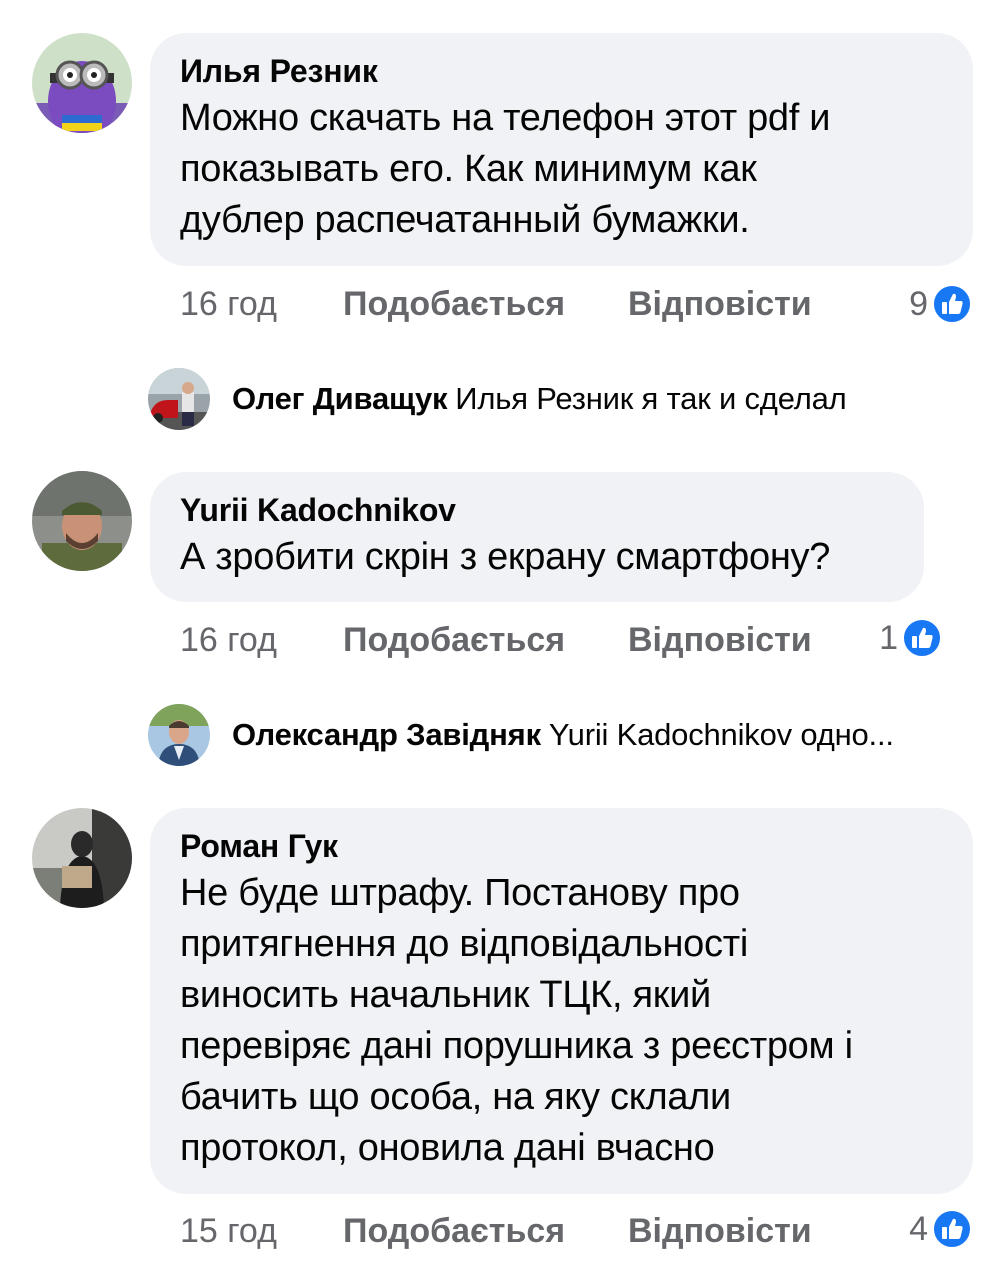 This screenshot has height=1280, width=1004. What do you see at coordinates (537, 510) in the screenshot?
I see `comment-author: Yurii Kadochnikov` at bounding box center [537, 510].